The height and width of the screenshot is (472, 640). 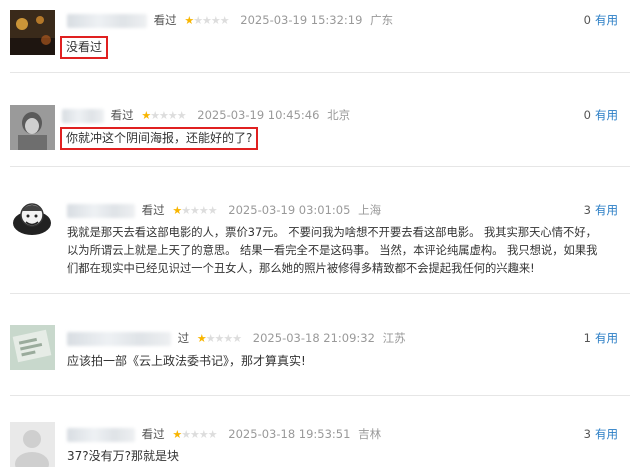 I want to click on comment-header: 看过 ★★★★★ 2025-03-19 15:32:19 广东, so click(x=230, y=20).